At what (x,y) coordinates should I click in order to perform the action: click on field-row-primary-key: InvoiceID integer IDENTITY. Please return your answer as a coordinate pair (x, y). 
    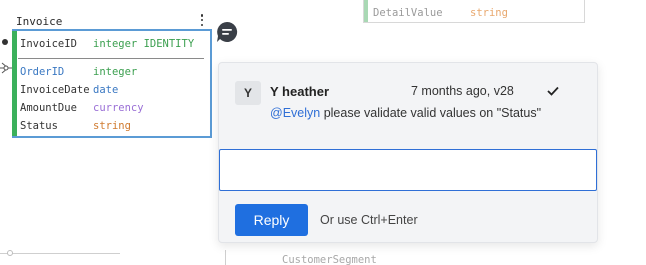
    Looking at the image, I should click on (107, 44).